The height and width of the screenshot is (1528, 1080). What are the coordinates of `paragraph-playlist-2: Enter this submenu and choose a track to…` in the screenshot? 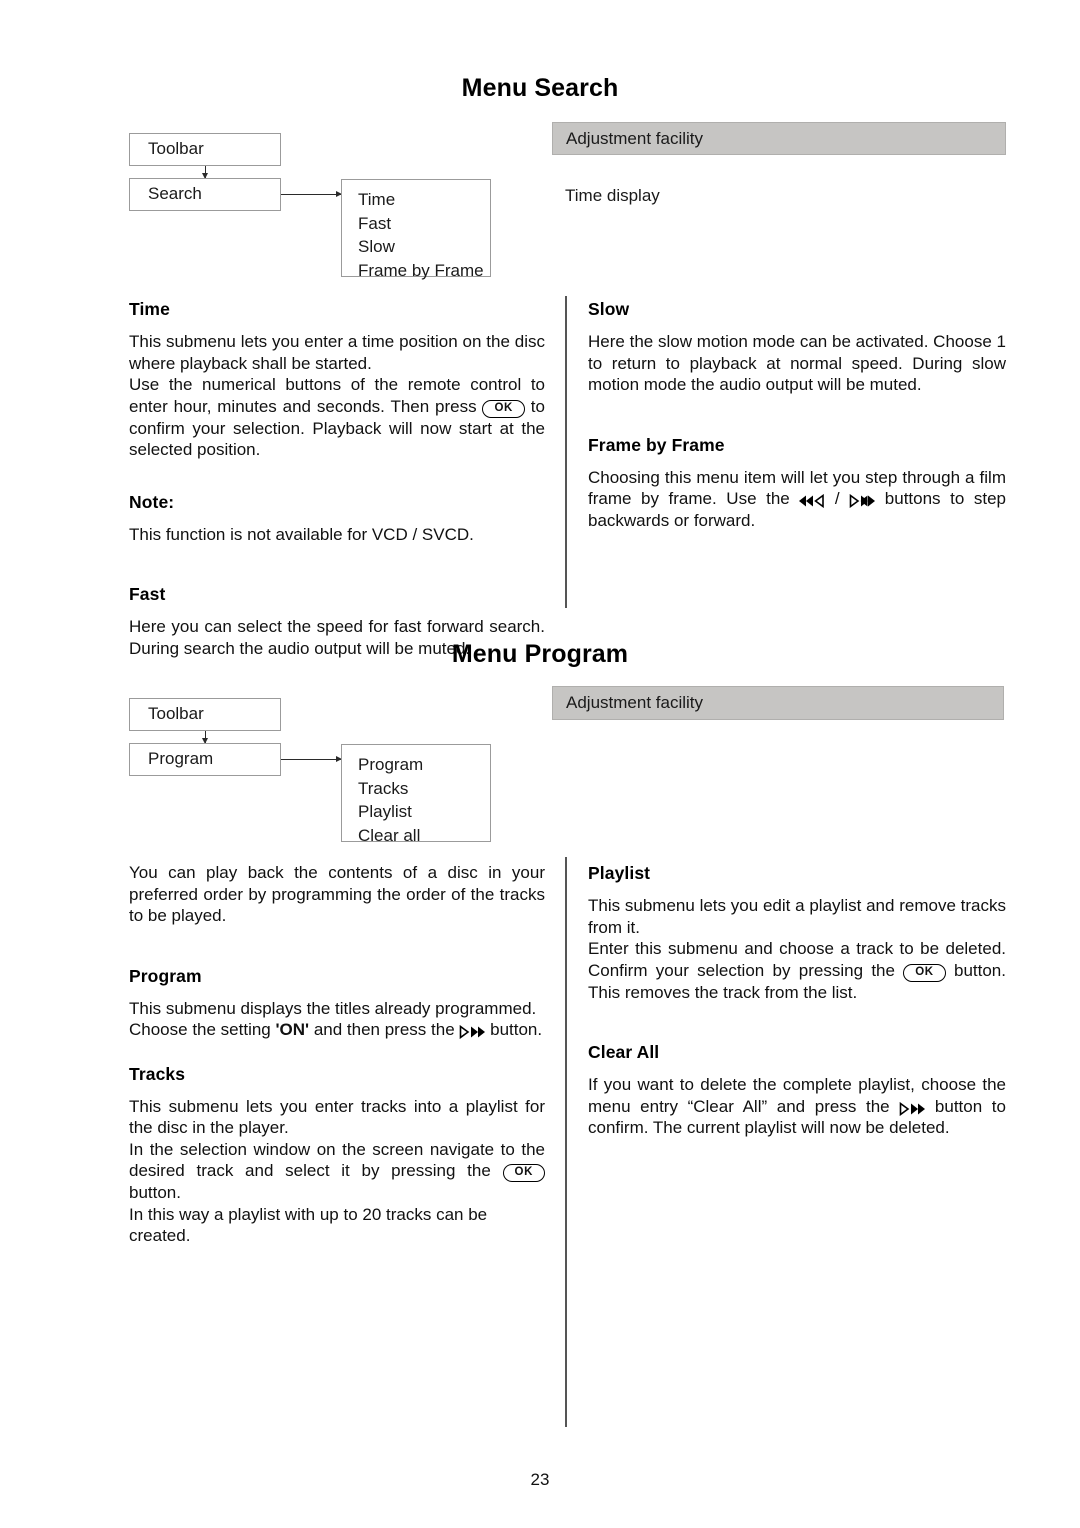 It's located at (797, 970).